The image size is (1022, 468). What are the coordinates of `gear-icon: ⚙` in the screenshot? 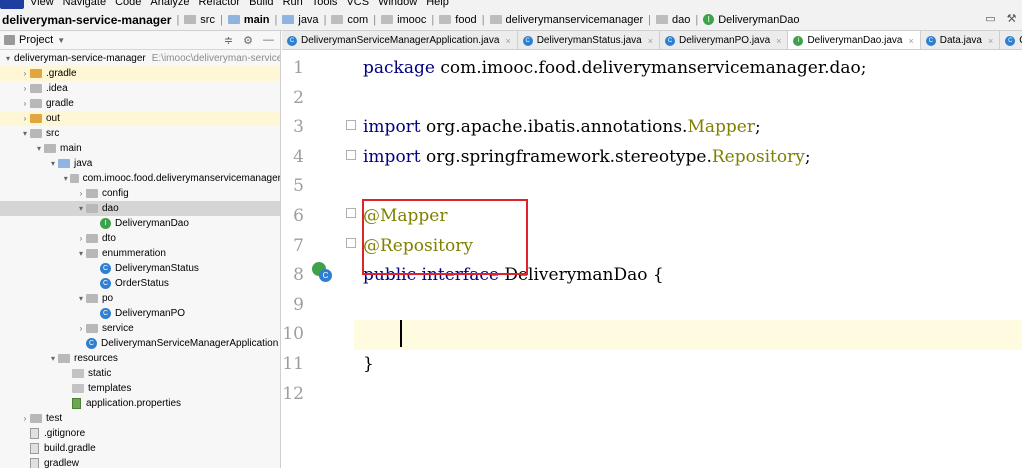 It's located at (248, 40).